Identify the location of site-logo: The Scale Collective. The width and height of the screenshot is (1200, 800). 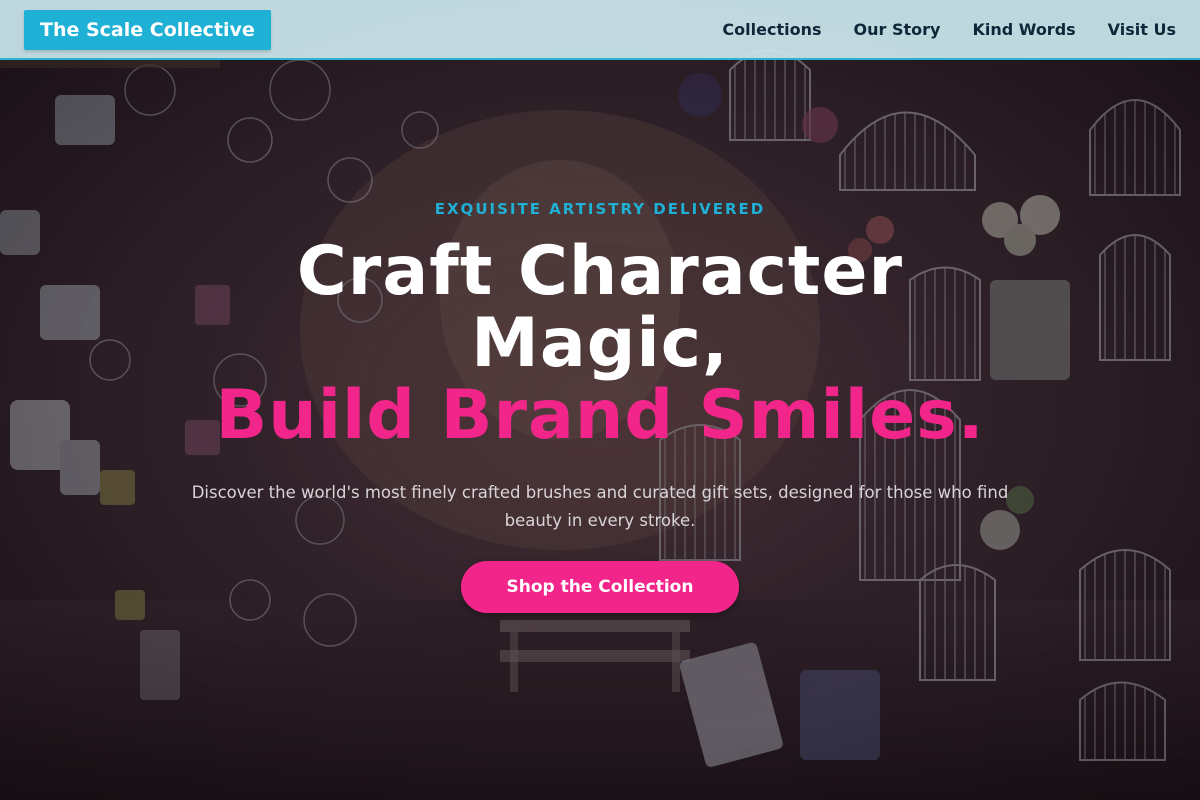
(147, 30).